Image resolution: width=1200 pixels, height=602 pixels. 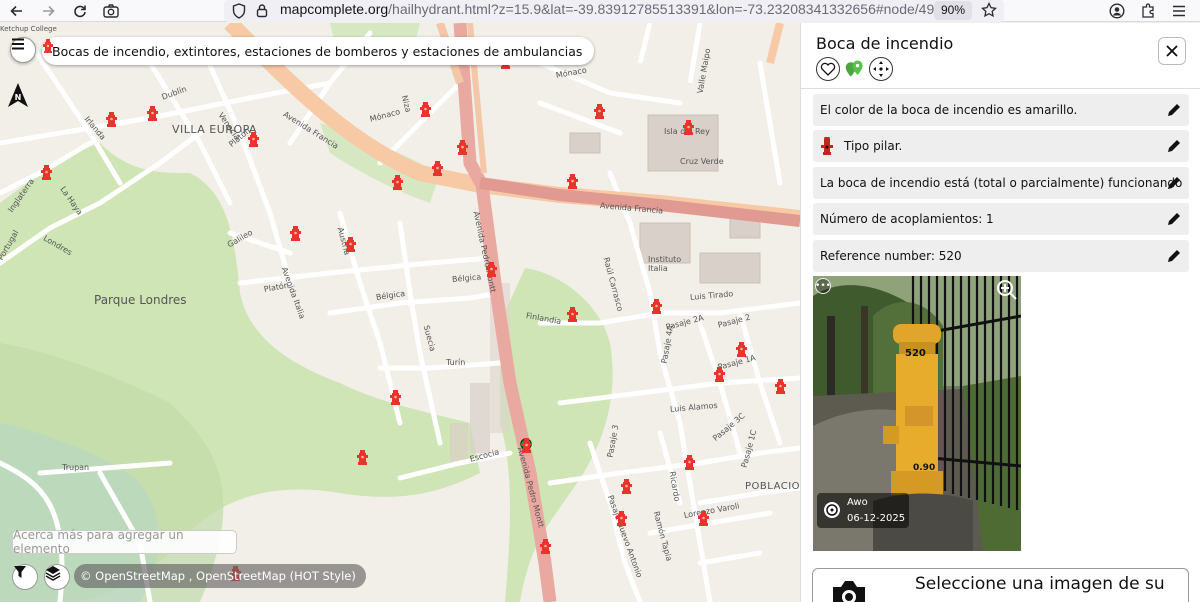 I want to click on question-couplings: Número de acoplamientos: 1, so click(x=1001, y=219).